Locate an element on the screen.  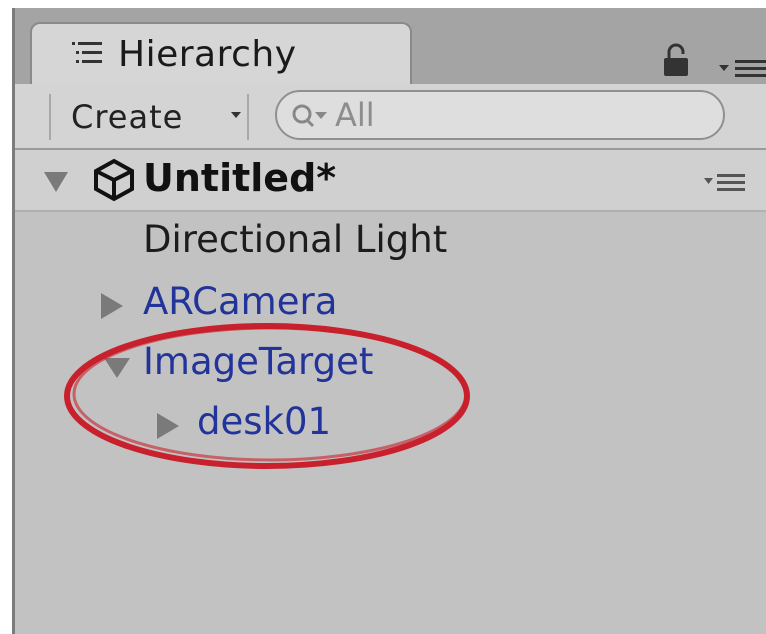
unity-logo-icon is located at coordinates (114, 180).